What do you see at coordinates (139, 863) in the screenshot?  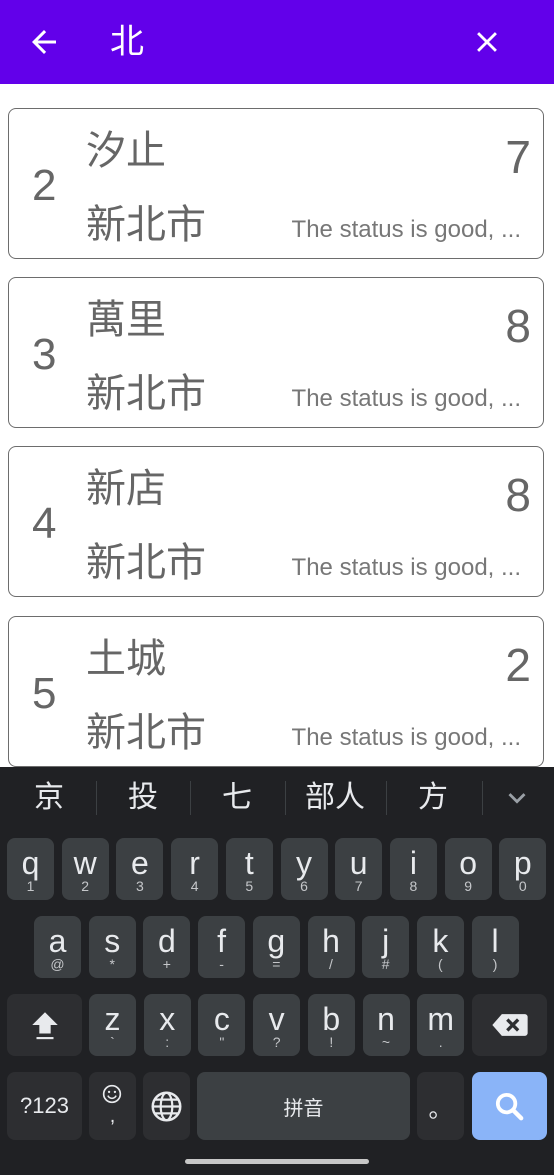 I see `key-label: e` at bounding box center [139, 863].